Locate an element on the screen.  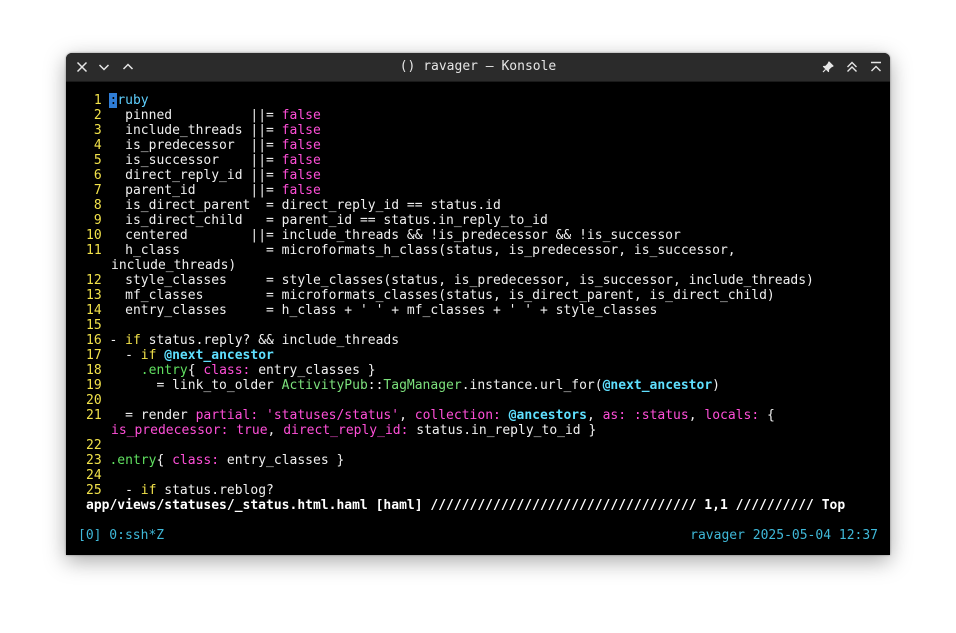
line-number: 5 is located at coordinates (98, 160).